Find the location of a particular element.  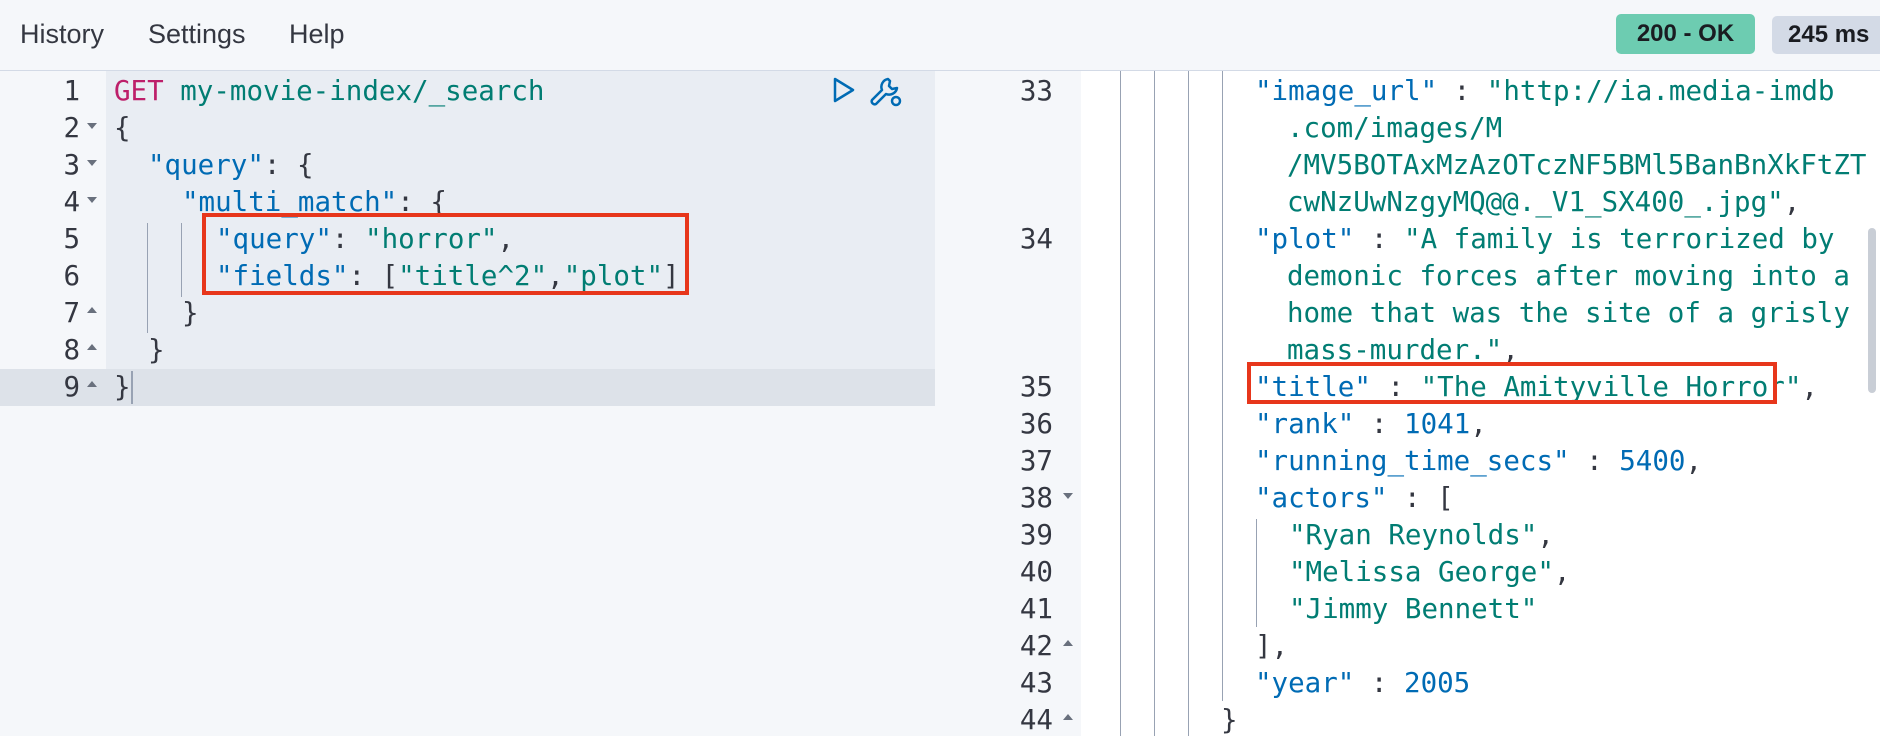

http-method: GET is located at coordinates (139, 91).